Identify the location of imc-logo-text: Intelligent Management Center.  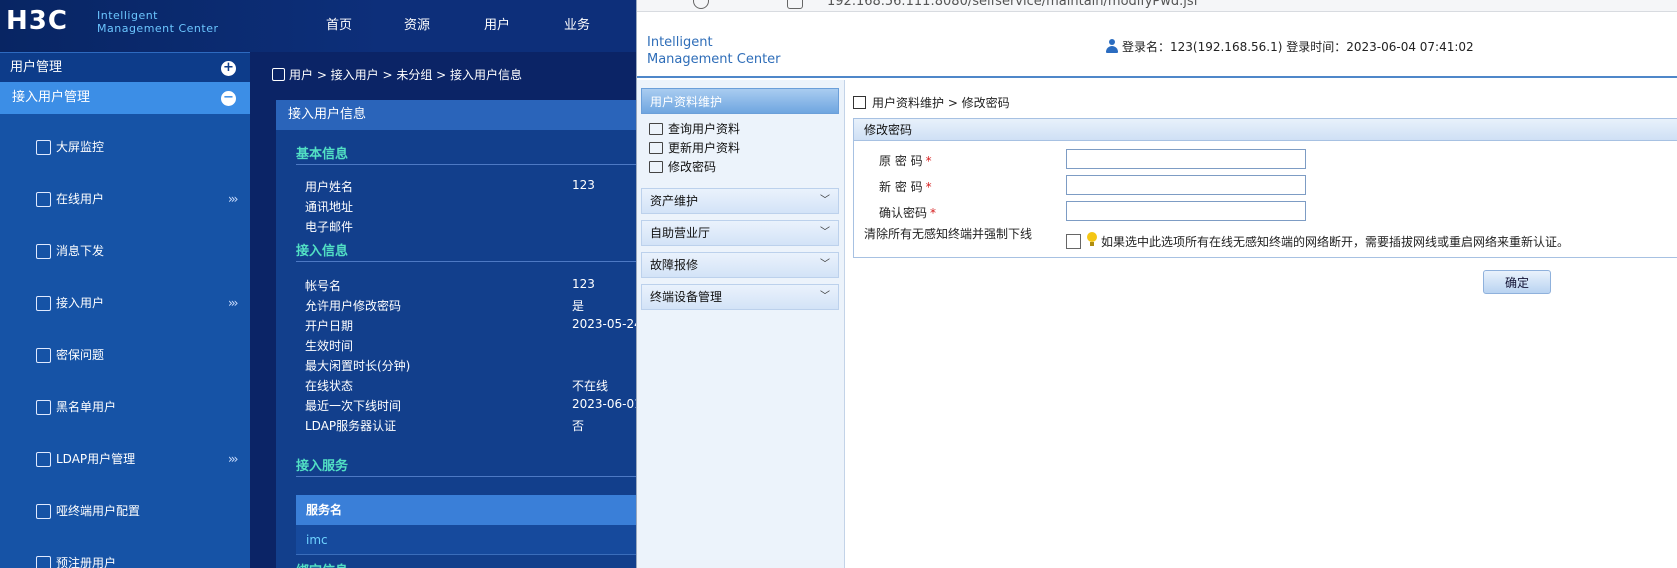
(158, 22).